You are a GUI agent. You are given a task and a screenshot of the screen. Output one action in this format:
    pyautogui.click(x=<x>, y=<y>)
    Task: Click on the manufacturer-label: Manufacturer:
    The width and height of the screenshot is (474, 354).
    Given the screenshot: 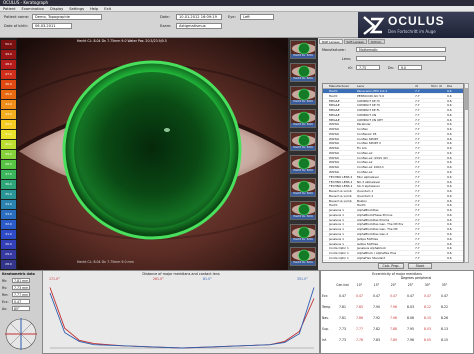 What is the action you would take?
    pyautogui.click(x=334, y=50)
    